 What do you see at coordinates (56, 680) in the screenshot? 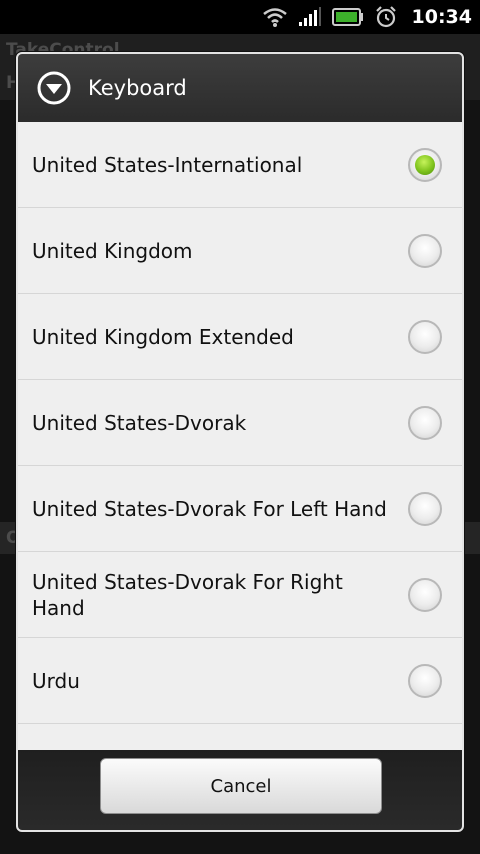
I see `option-label: Urdu` at bounding box center [56, 680].